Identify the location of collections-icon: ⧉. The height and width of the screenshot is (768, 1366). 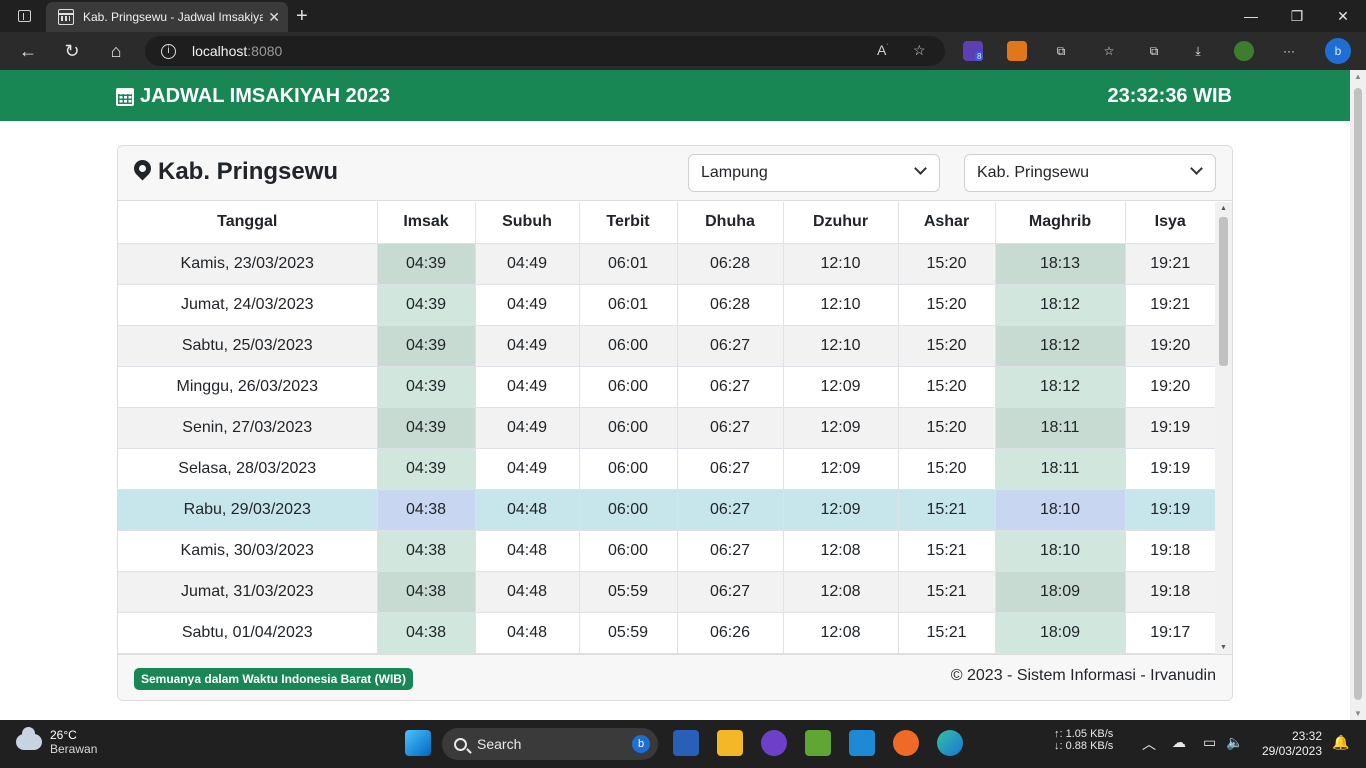
(1154, 51).